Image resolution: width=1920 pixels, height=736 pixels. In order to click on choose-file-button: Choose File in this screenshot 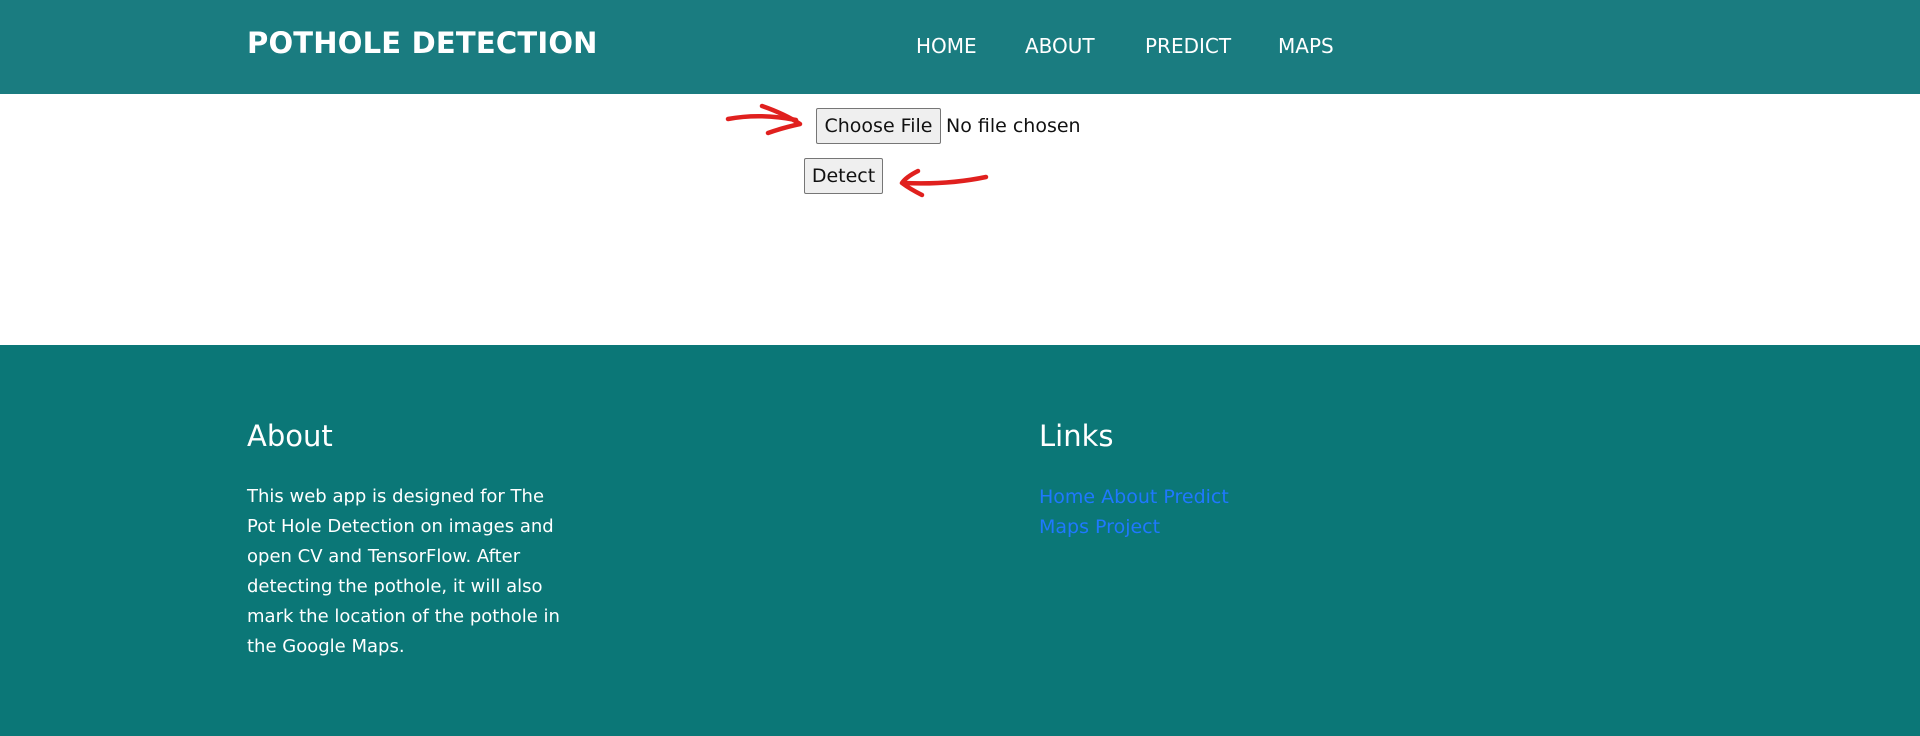, I will do `click(878, 126)`.